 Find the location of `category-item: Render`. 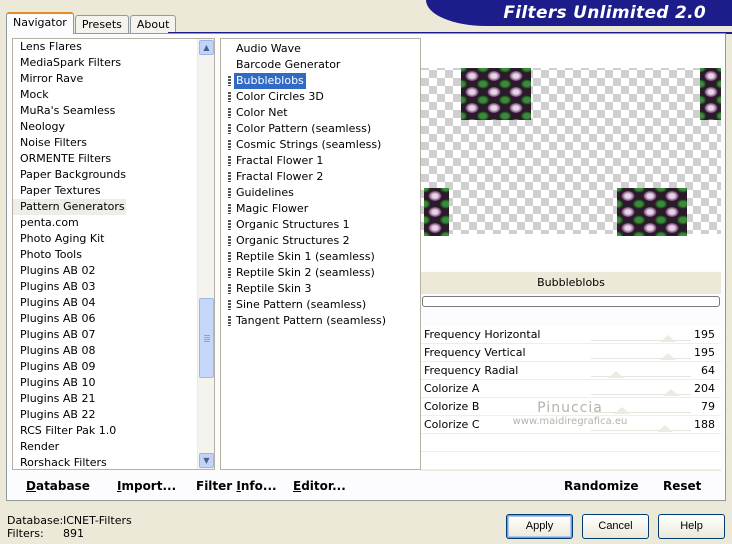

category-item: Render is located at coordinates (69, 447).